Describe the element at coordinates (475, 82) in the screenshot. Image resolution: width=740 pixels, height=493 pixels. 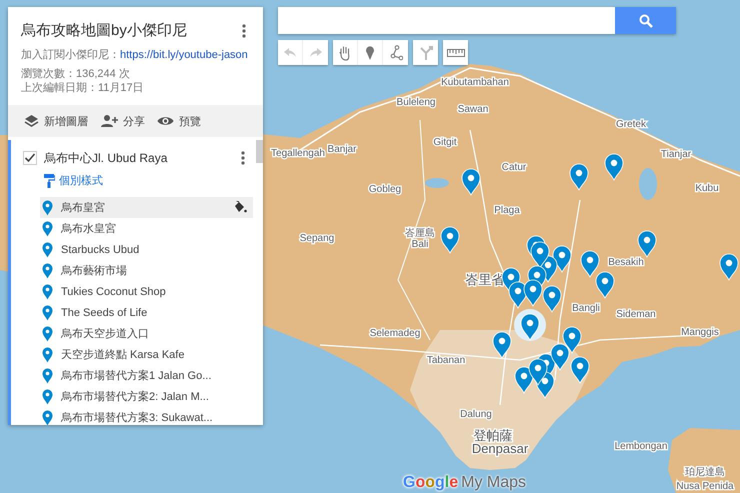
I see `place-label: Kubutambahan` at that location.